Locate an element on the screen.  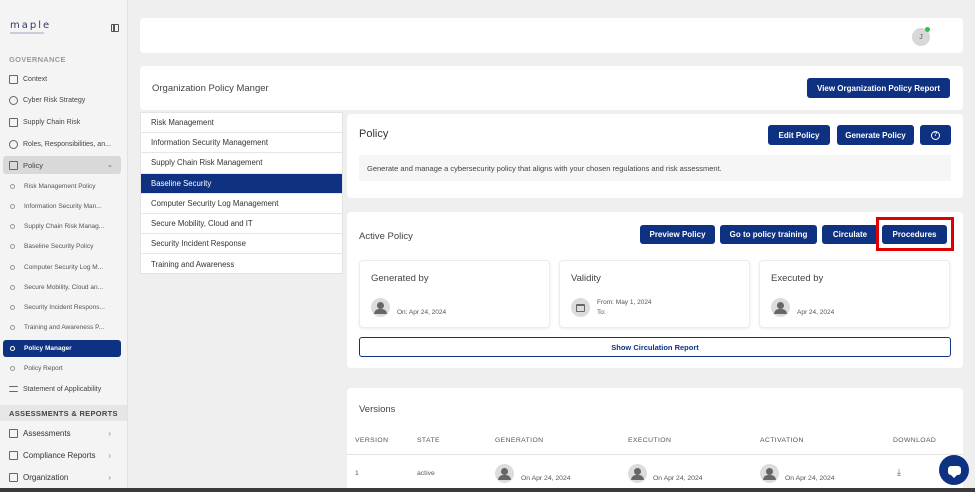
sidebar-item-label: Context is located at coordinates (35, 79).